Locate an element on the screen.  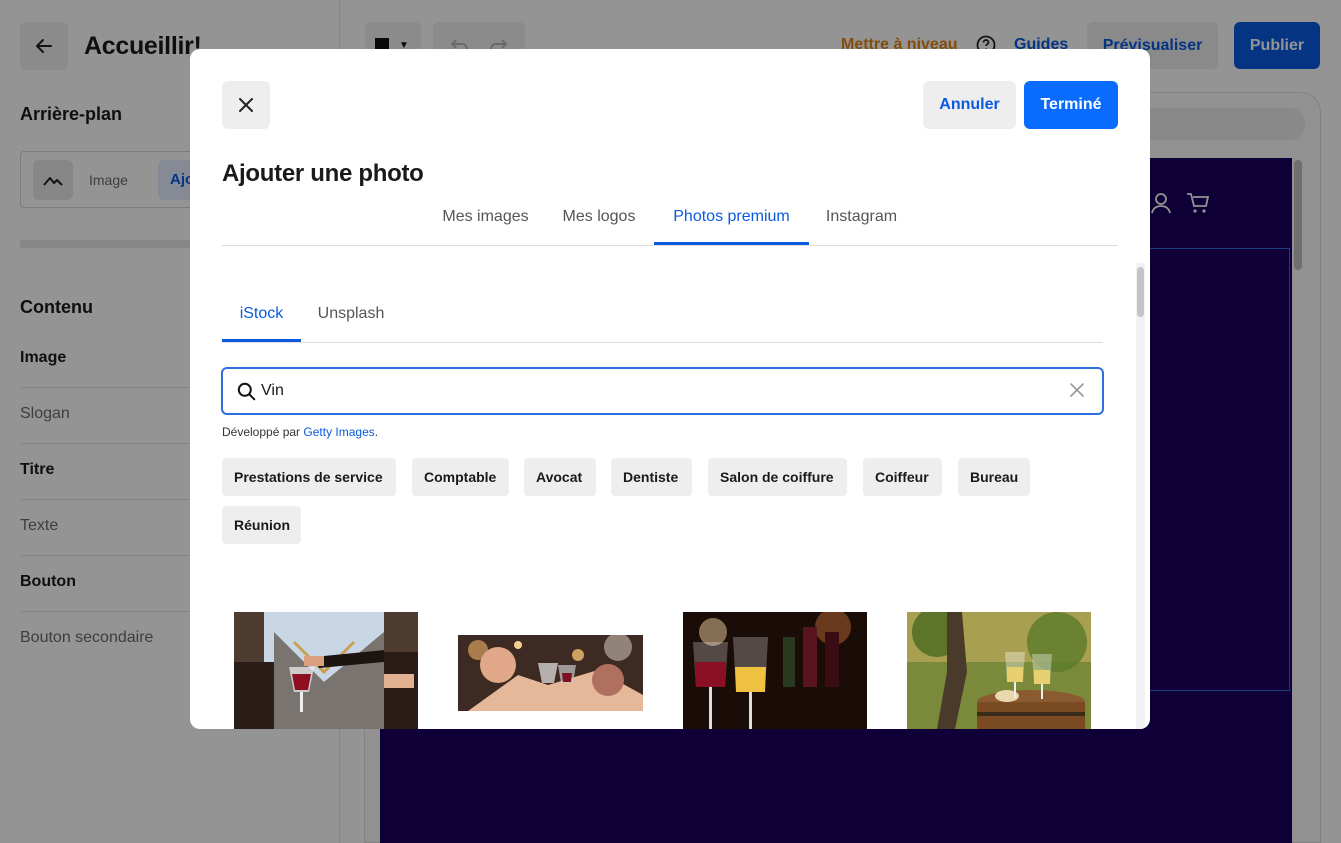
barrel-vineyard-photo is located at coordinates (999, 670).